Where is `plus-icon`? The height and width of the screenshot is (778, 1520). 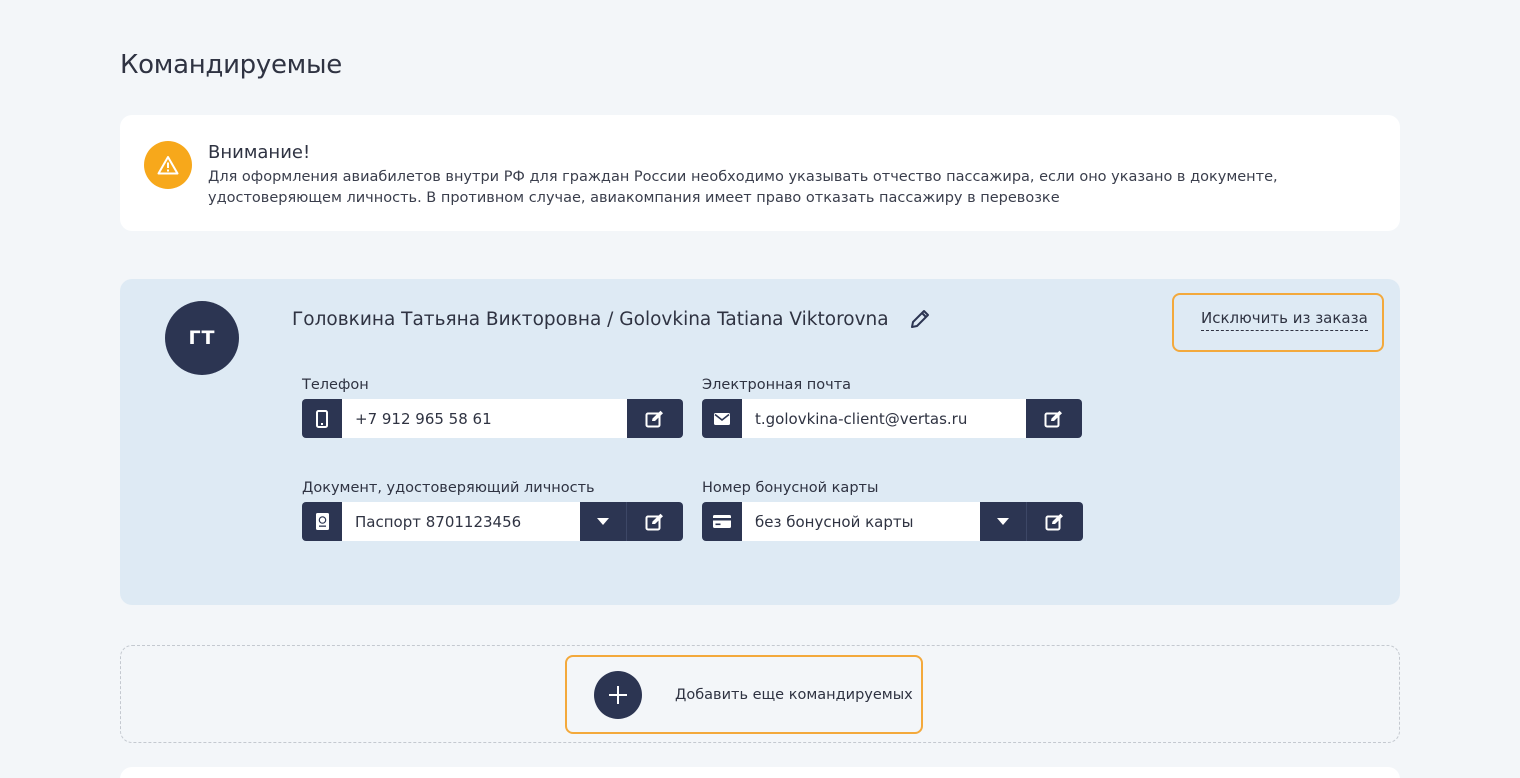
plus-icon is located at coordinates (618, 695).